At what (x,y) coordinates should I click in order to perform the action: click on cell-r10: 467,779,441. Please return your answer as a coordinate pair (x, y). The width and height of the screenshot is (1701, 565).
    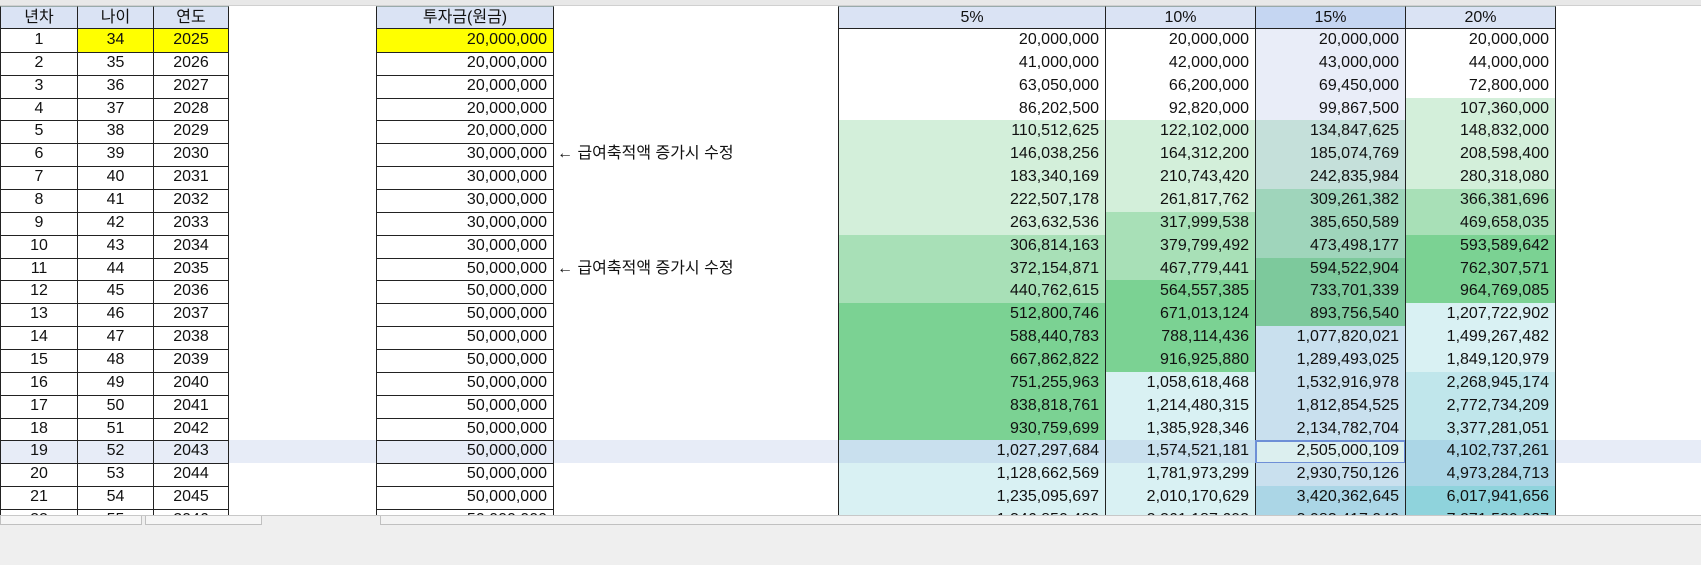
    Looking at the image, I should click on (1180, 269).